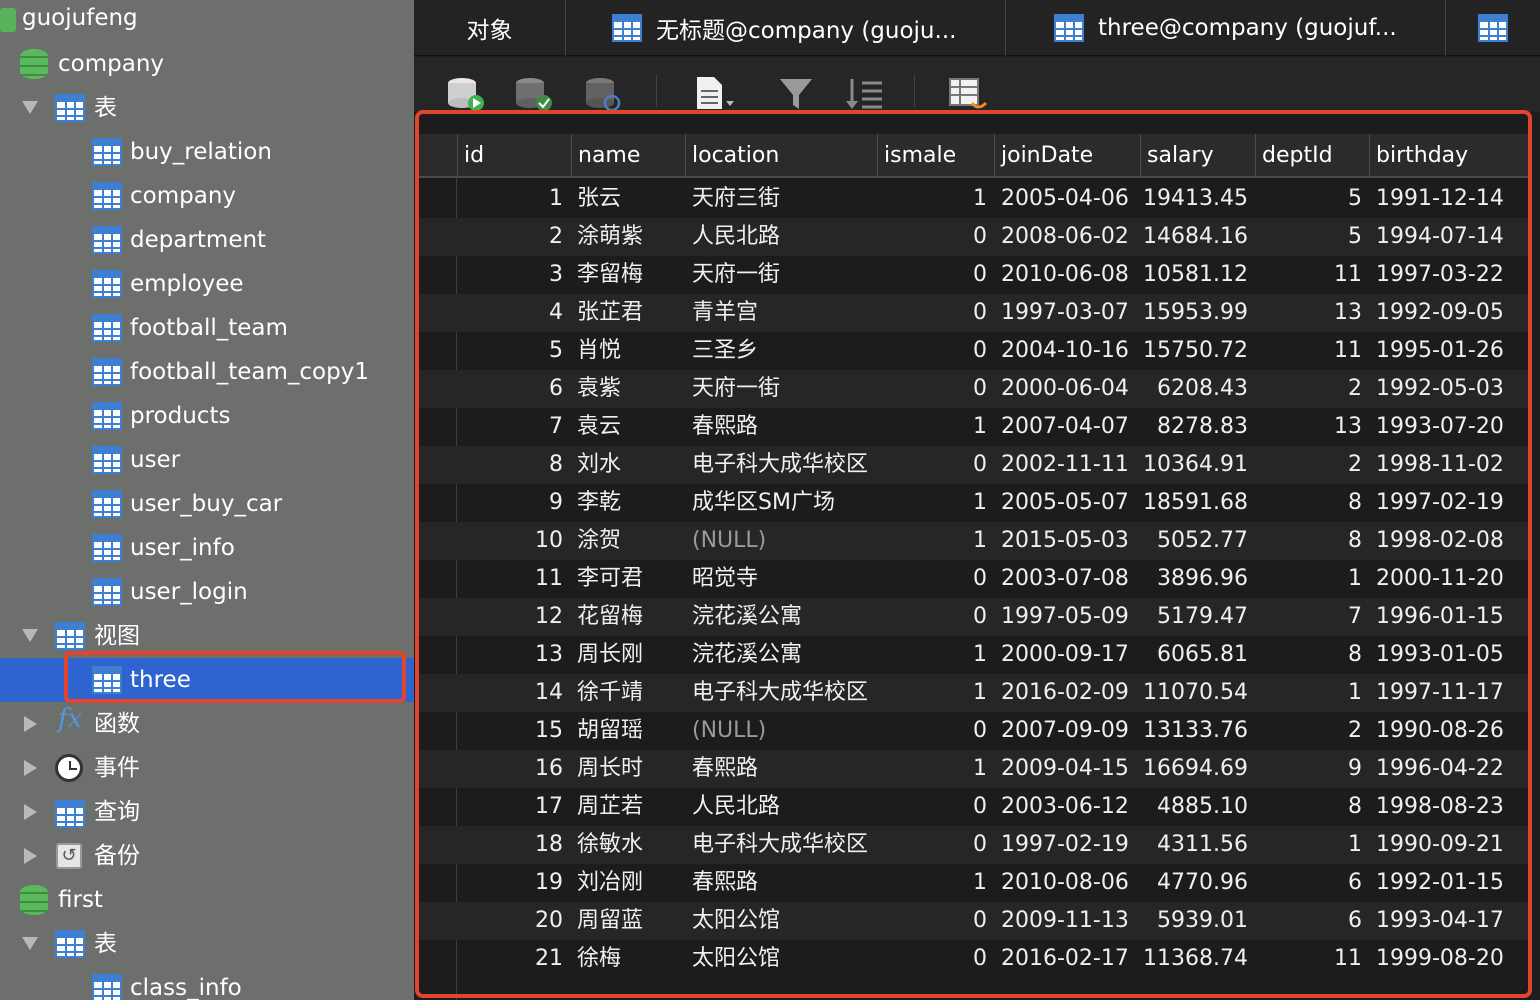 The height and width of the screenshot is (1000, 1540). What do you see at coordinates (207, 460) in the screenshot?
I see `sidebar-item-table: user` at bounding box center [207, 460].